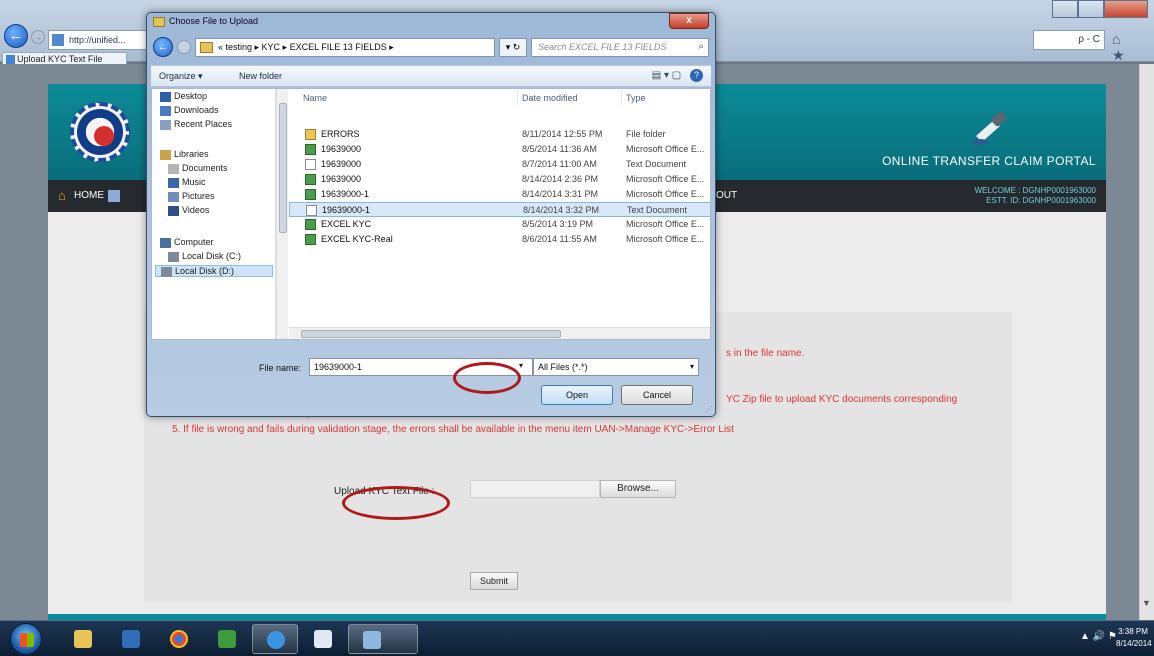  What do you see at coordinates (179, 639) in the screenshot?
I see `taskbar-chrome` at bounding box center [179, 639].